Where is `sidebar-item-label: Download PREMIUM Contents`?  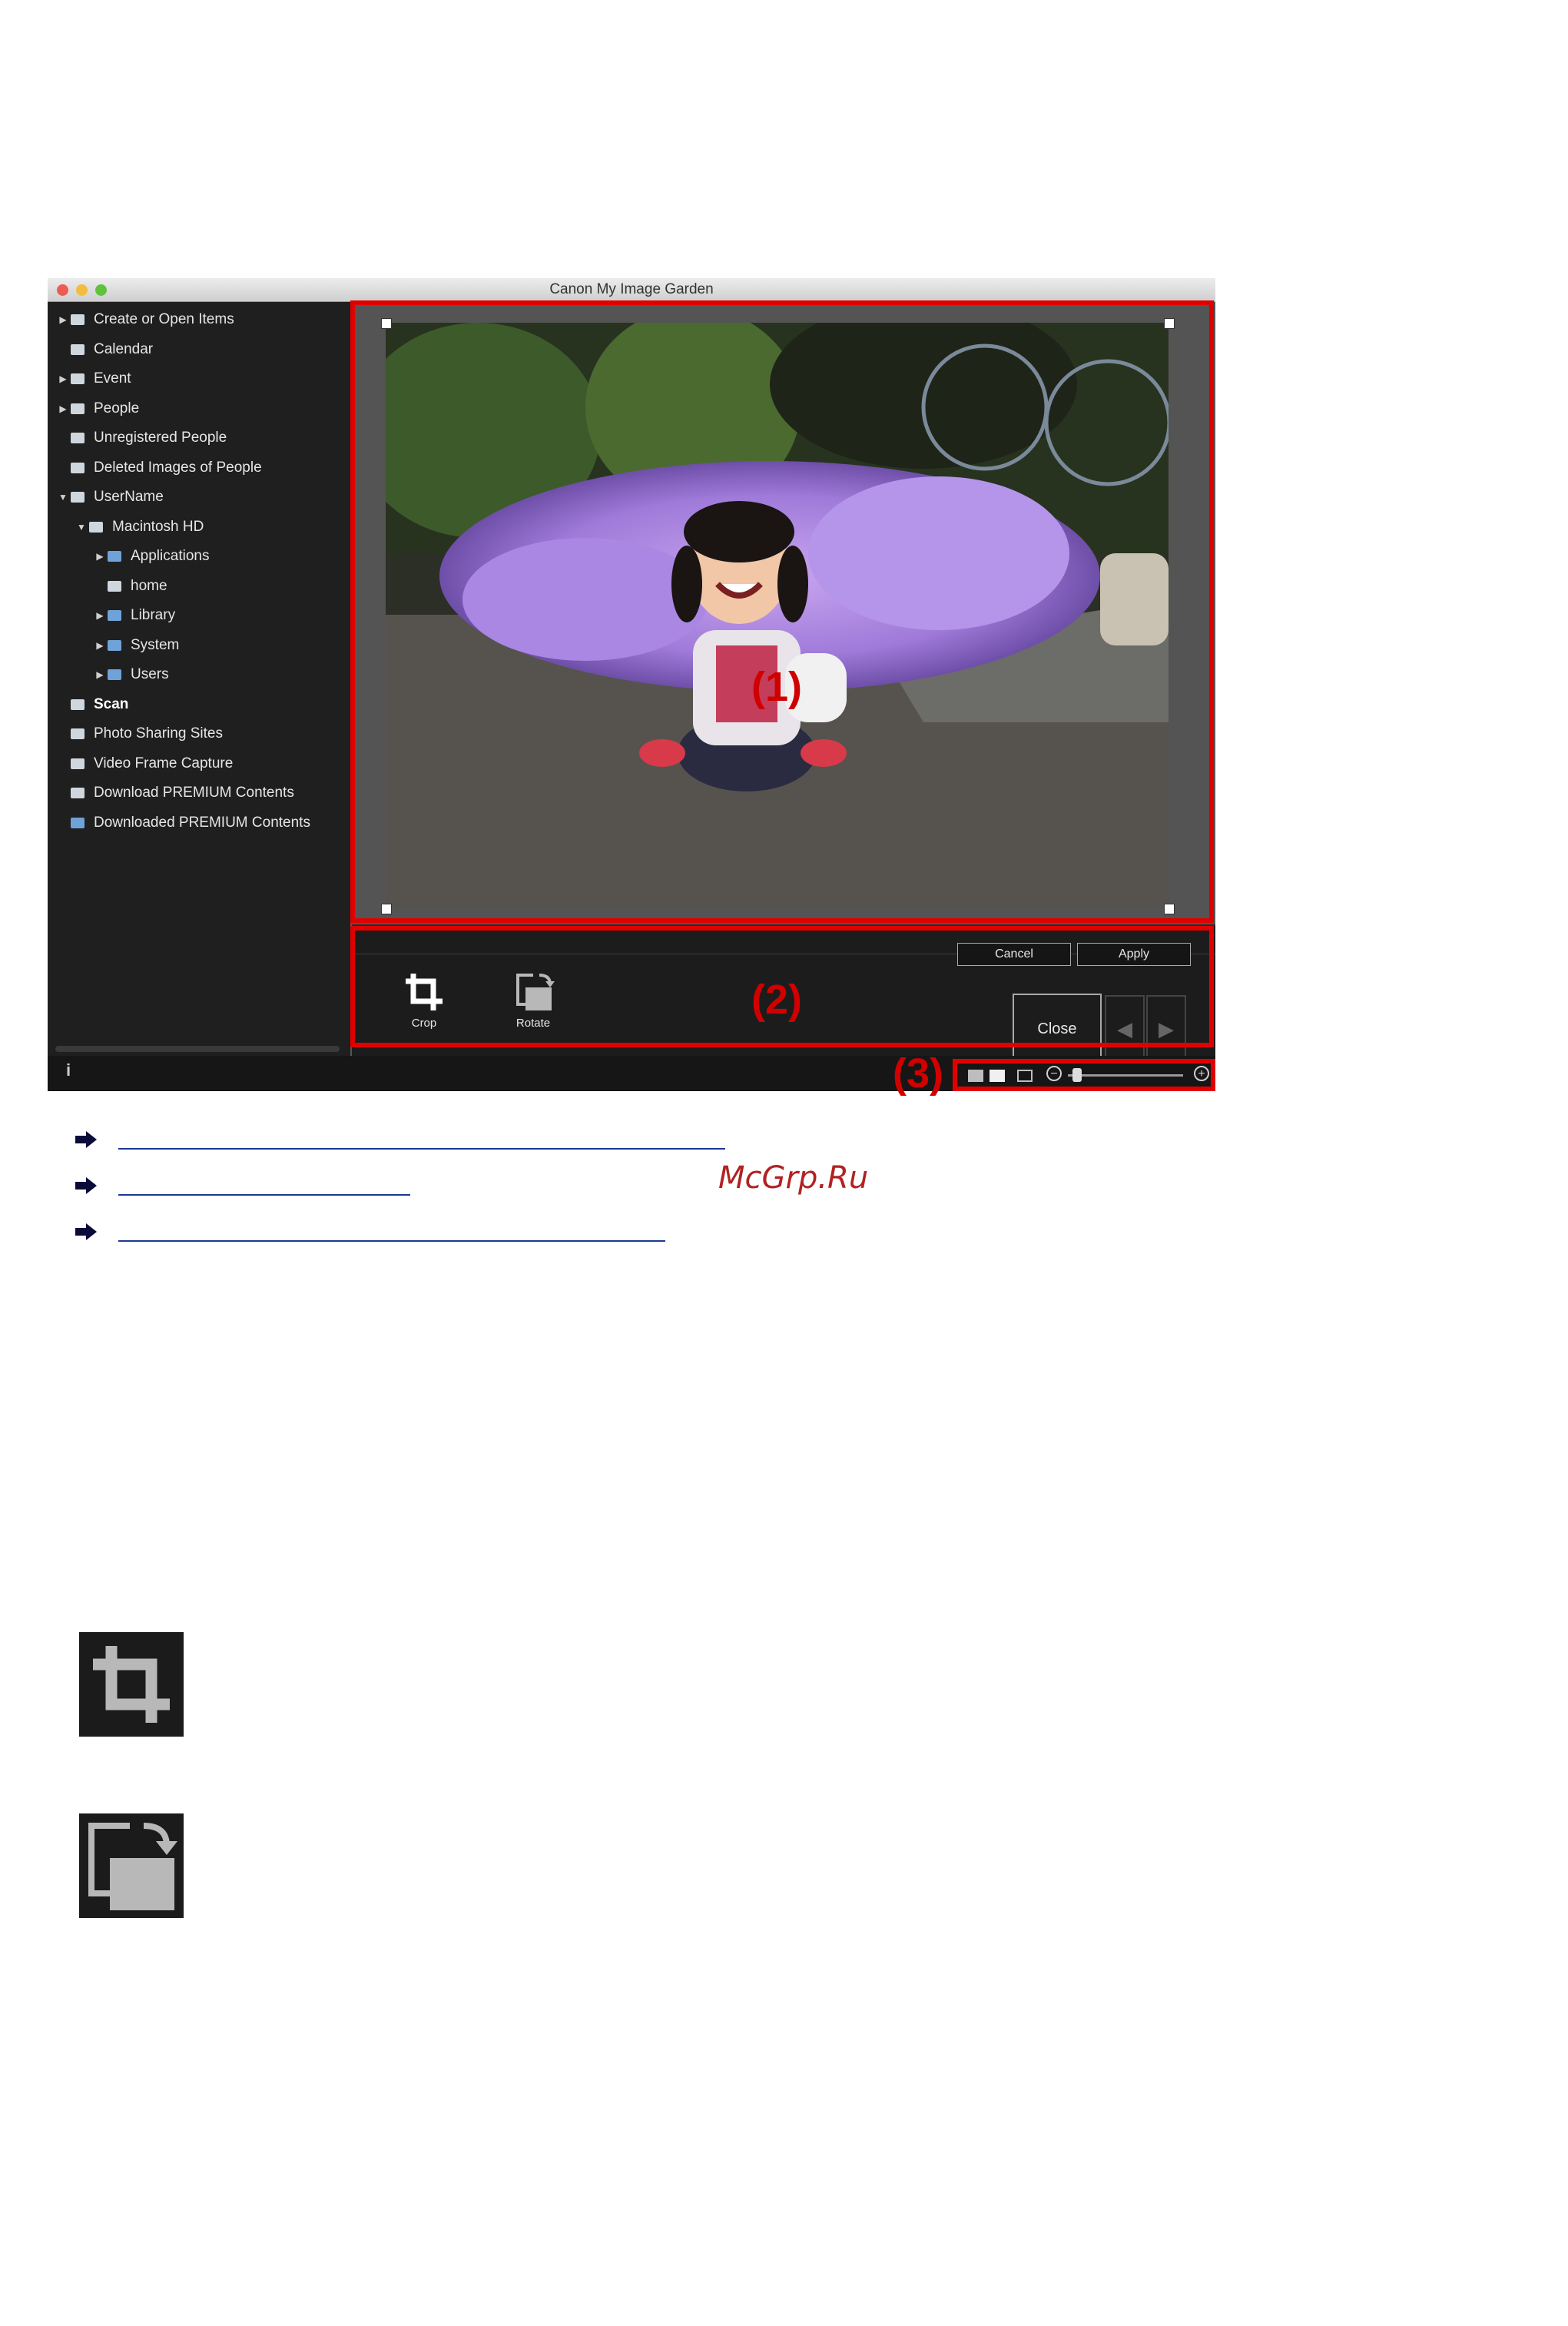 sidebar-item-label: Download PREMIUM Contents is located at coordinates (194, 793).